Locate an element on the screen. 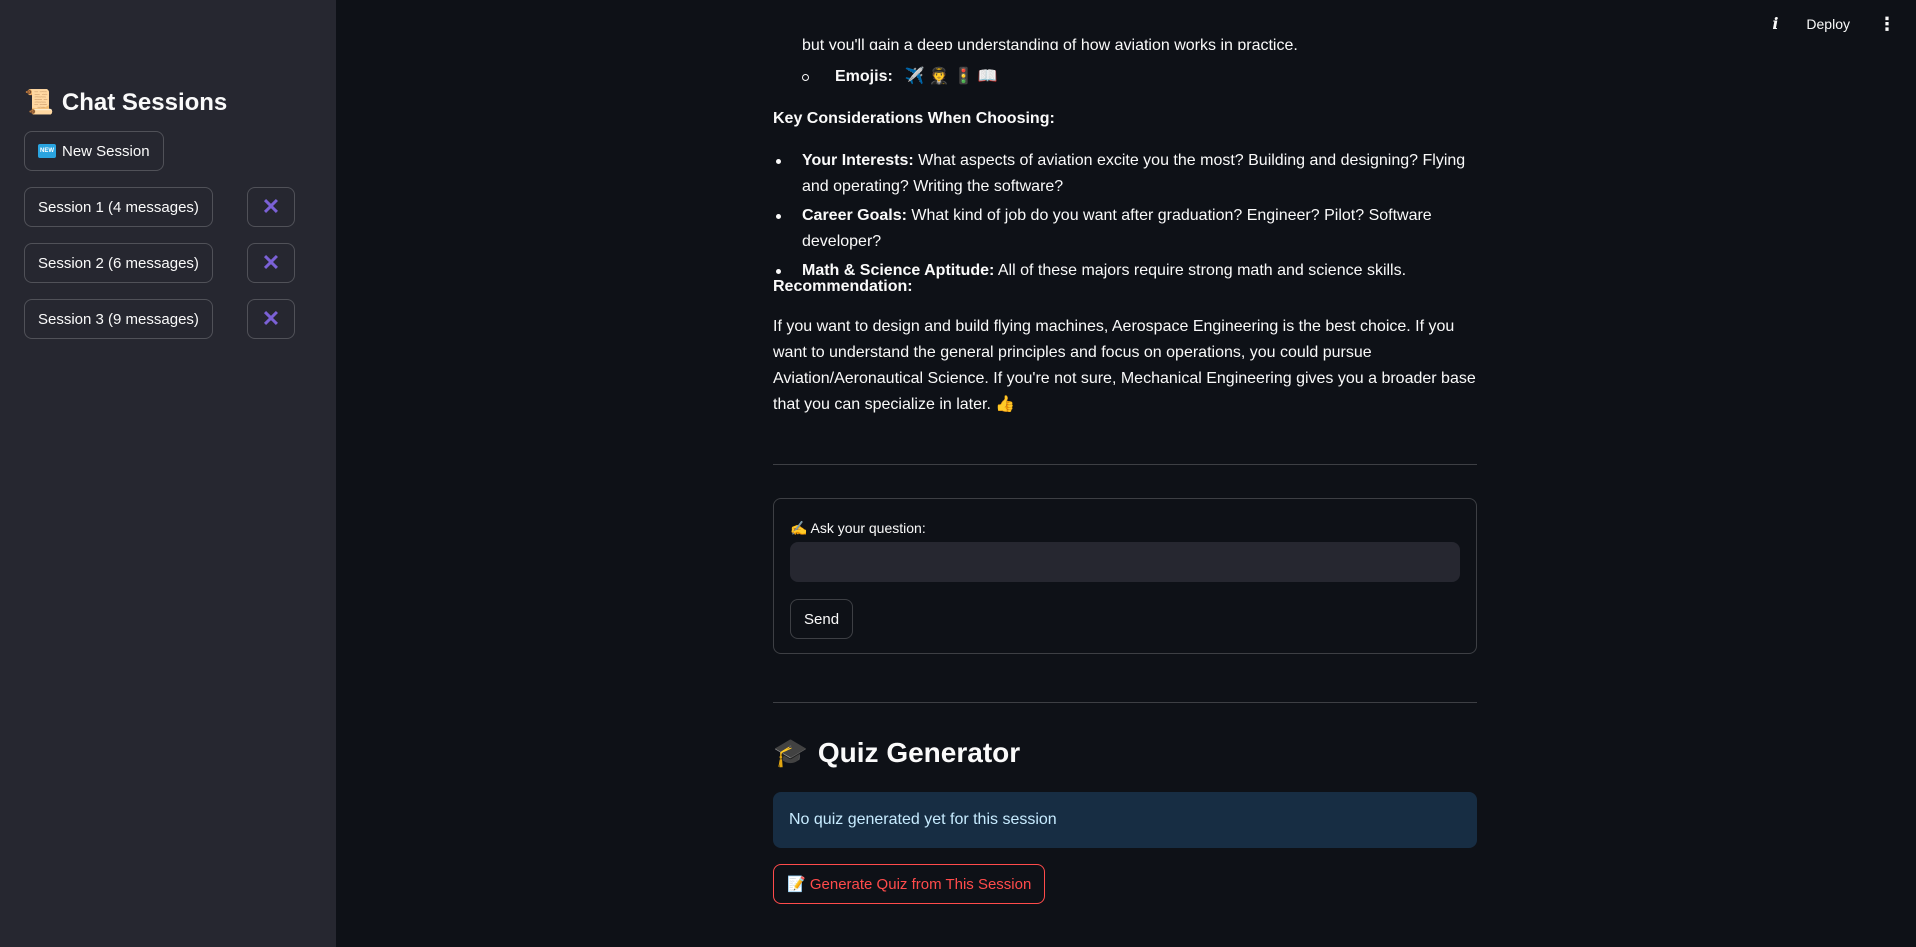 This screenshot has height=947, width=1916. generate-quiz-button: 📝 Generate Quiz from This Session is located at coordinates (909, 884).